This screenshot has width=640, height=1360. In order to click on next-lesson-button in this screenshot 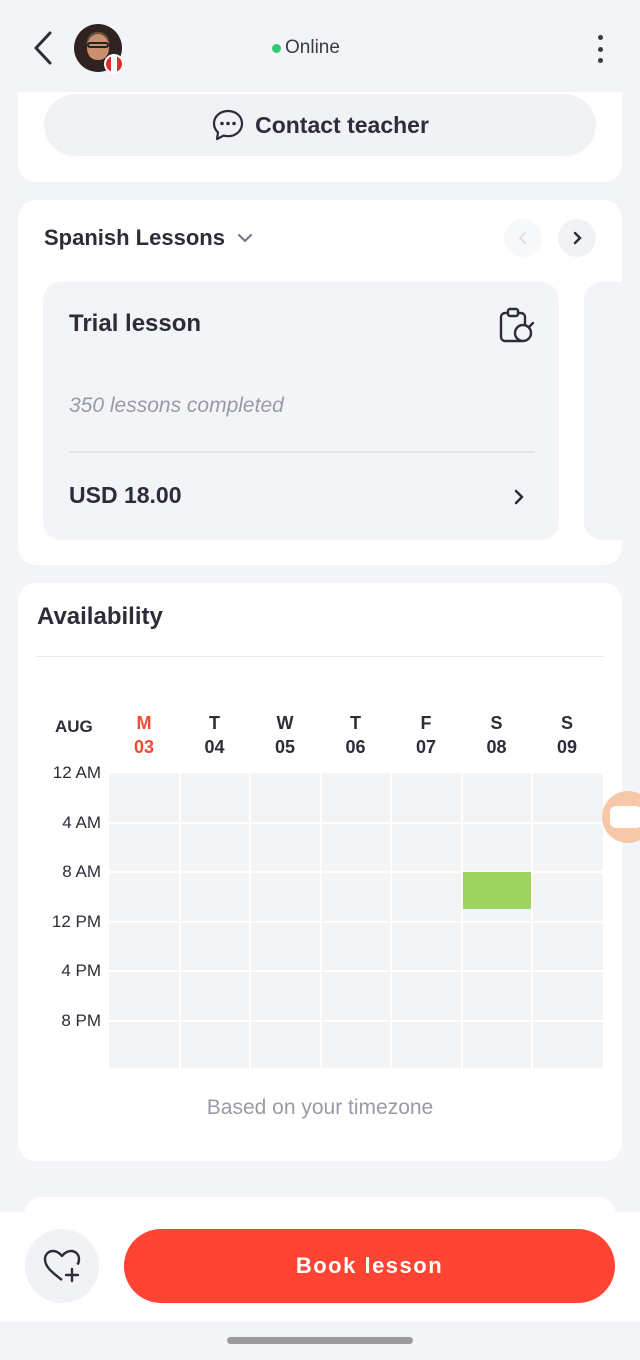, I will do `click(577, 238)`.